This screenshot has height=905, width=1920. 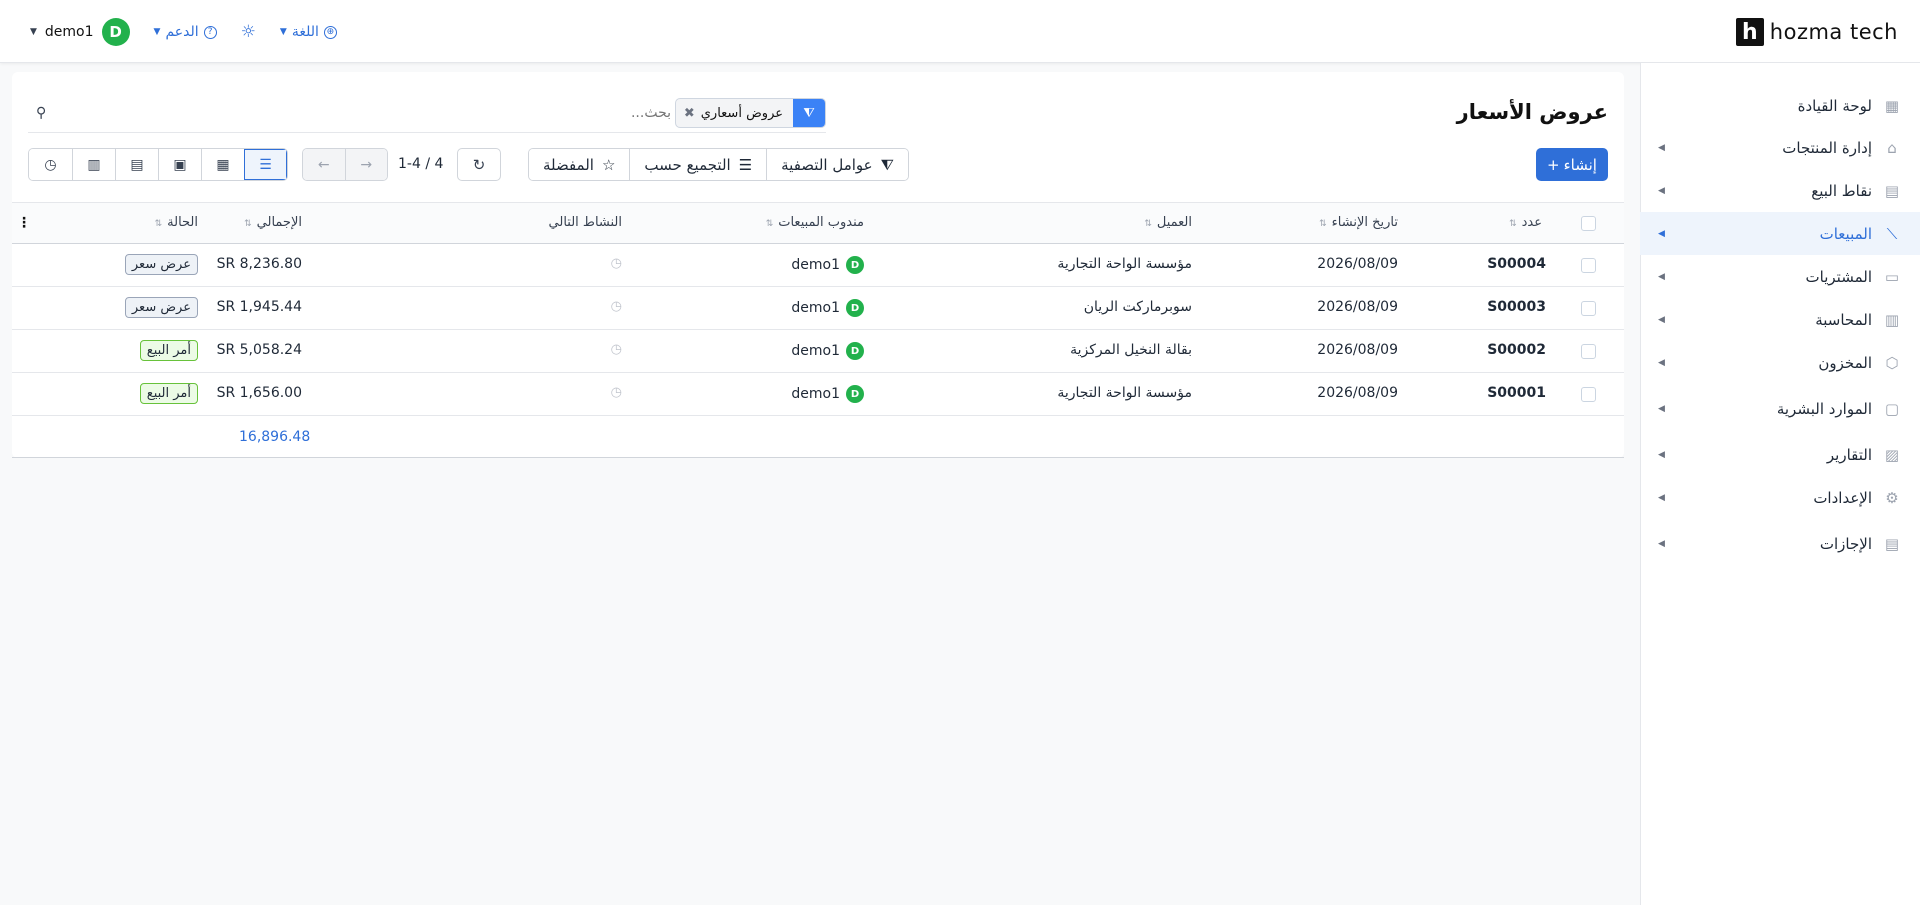 I want to click on calendar-icon: ▣, so click(x=180, y=164).